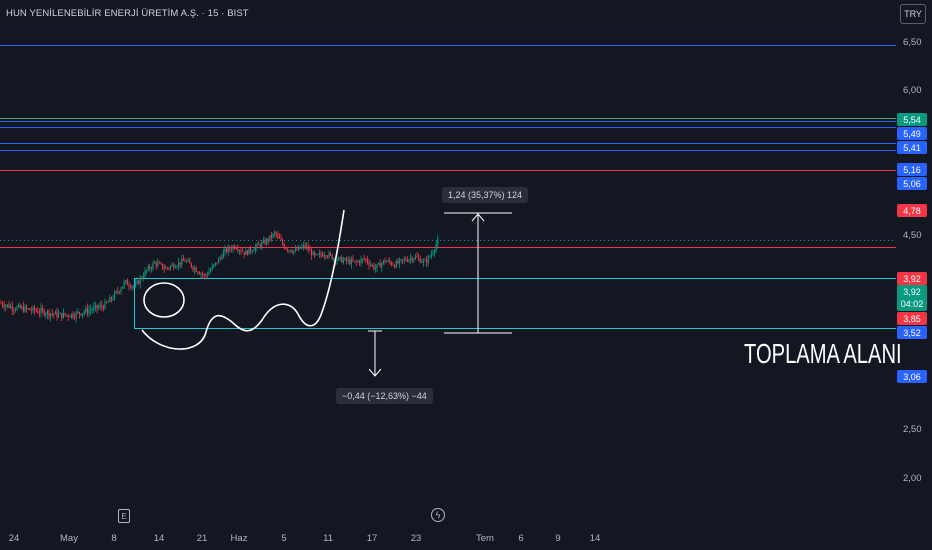 The height and width of the screenshot is (550, 932). I want to click on level-badge: 5,54, so click(912, 119).